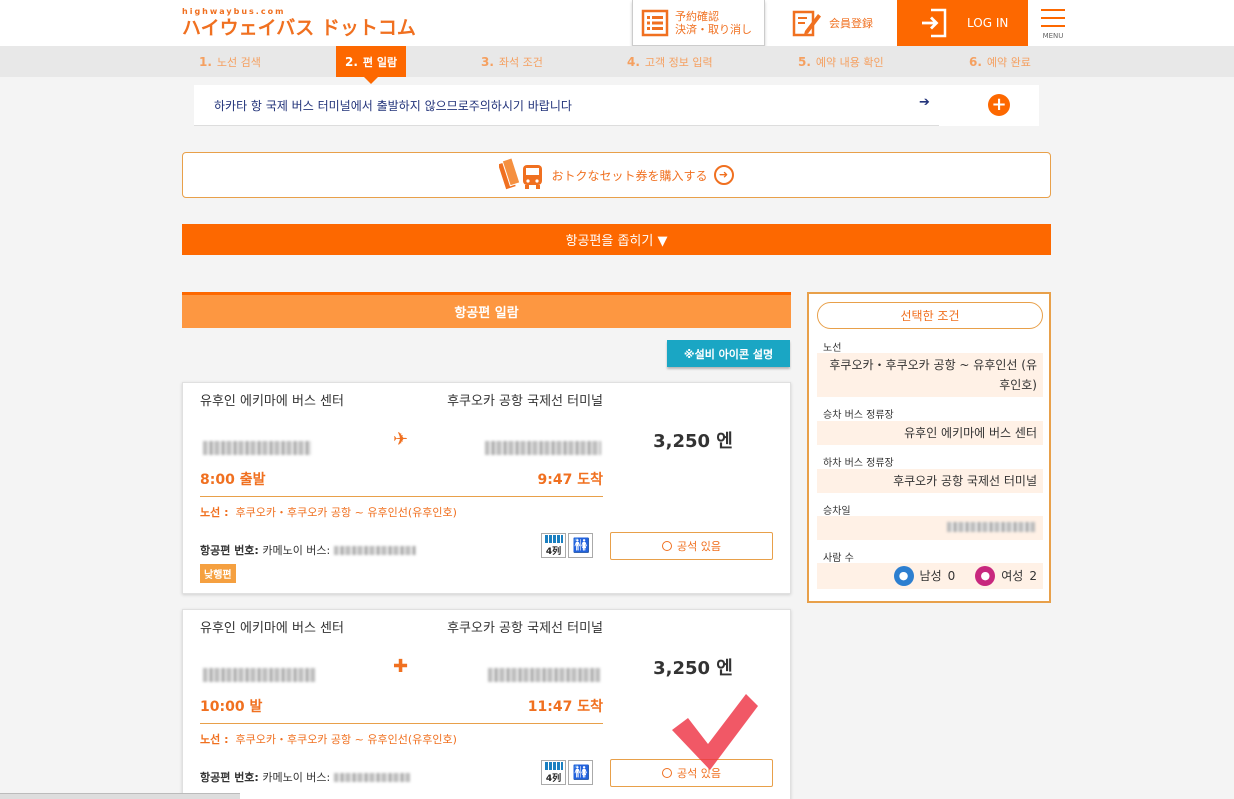 This screenshot has width=1234, height=799. What do you see at coordinates (565, 707) in the screenshot?
I see `arrival-time: 11:47 도착` at bounding box center [565, 707].